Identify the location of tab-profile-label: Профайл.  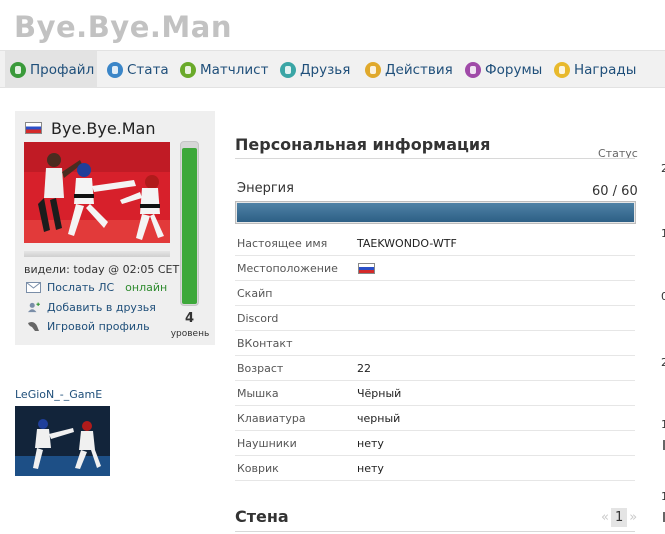
(62, 69).